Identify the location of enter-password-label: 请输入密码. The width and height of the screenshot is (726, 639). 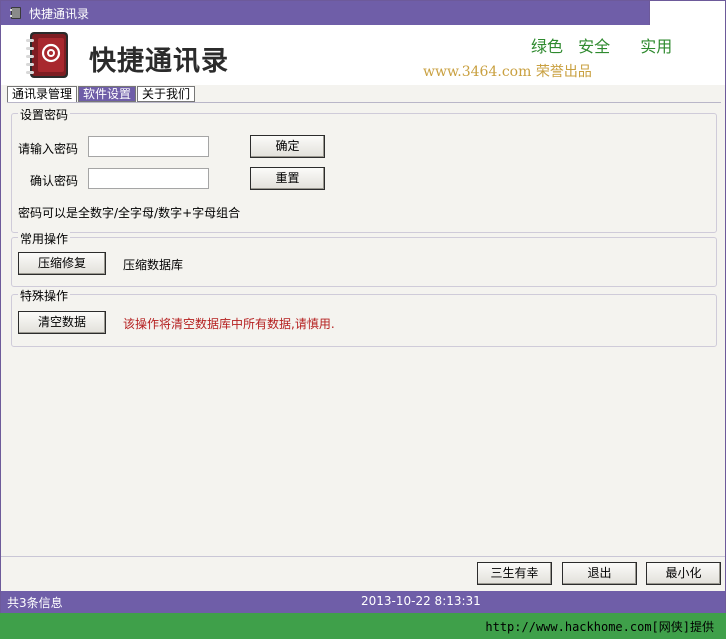
(48, 149).